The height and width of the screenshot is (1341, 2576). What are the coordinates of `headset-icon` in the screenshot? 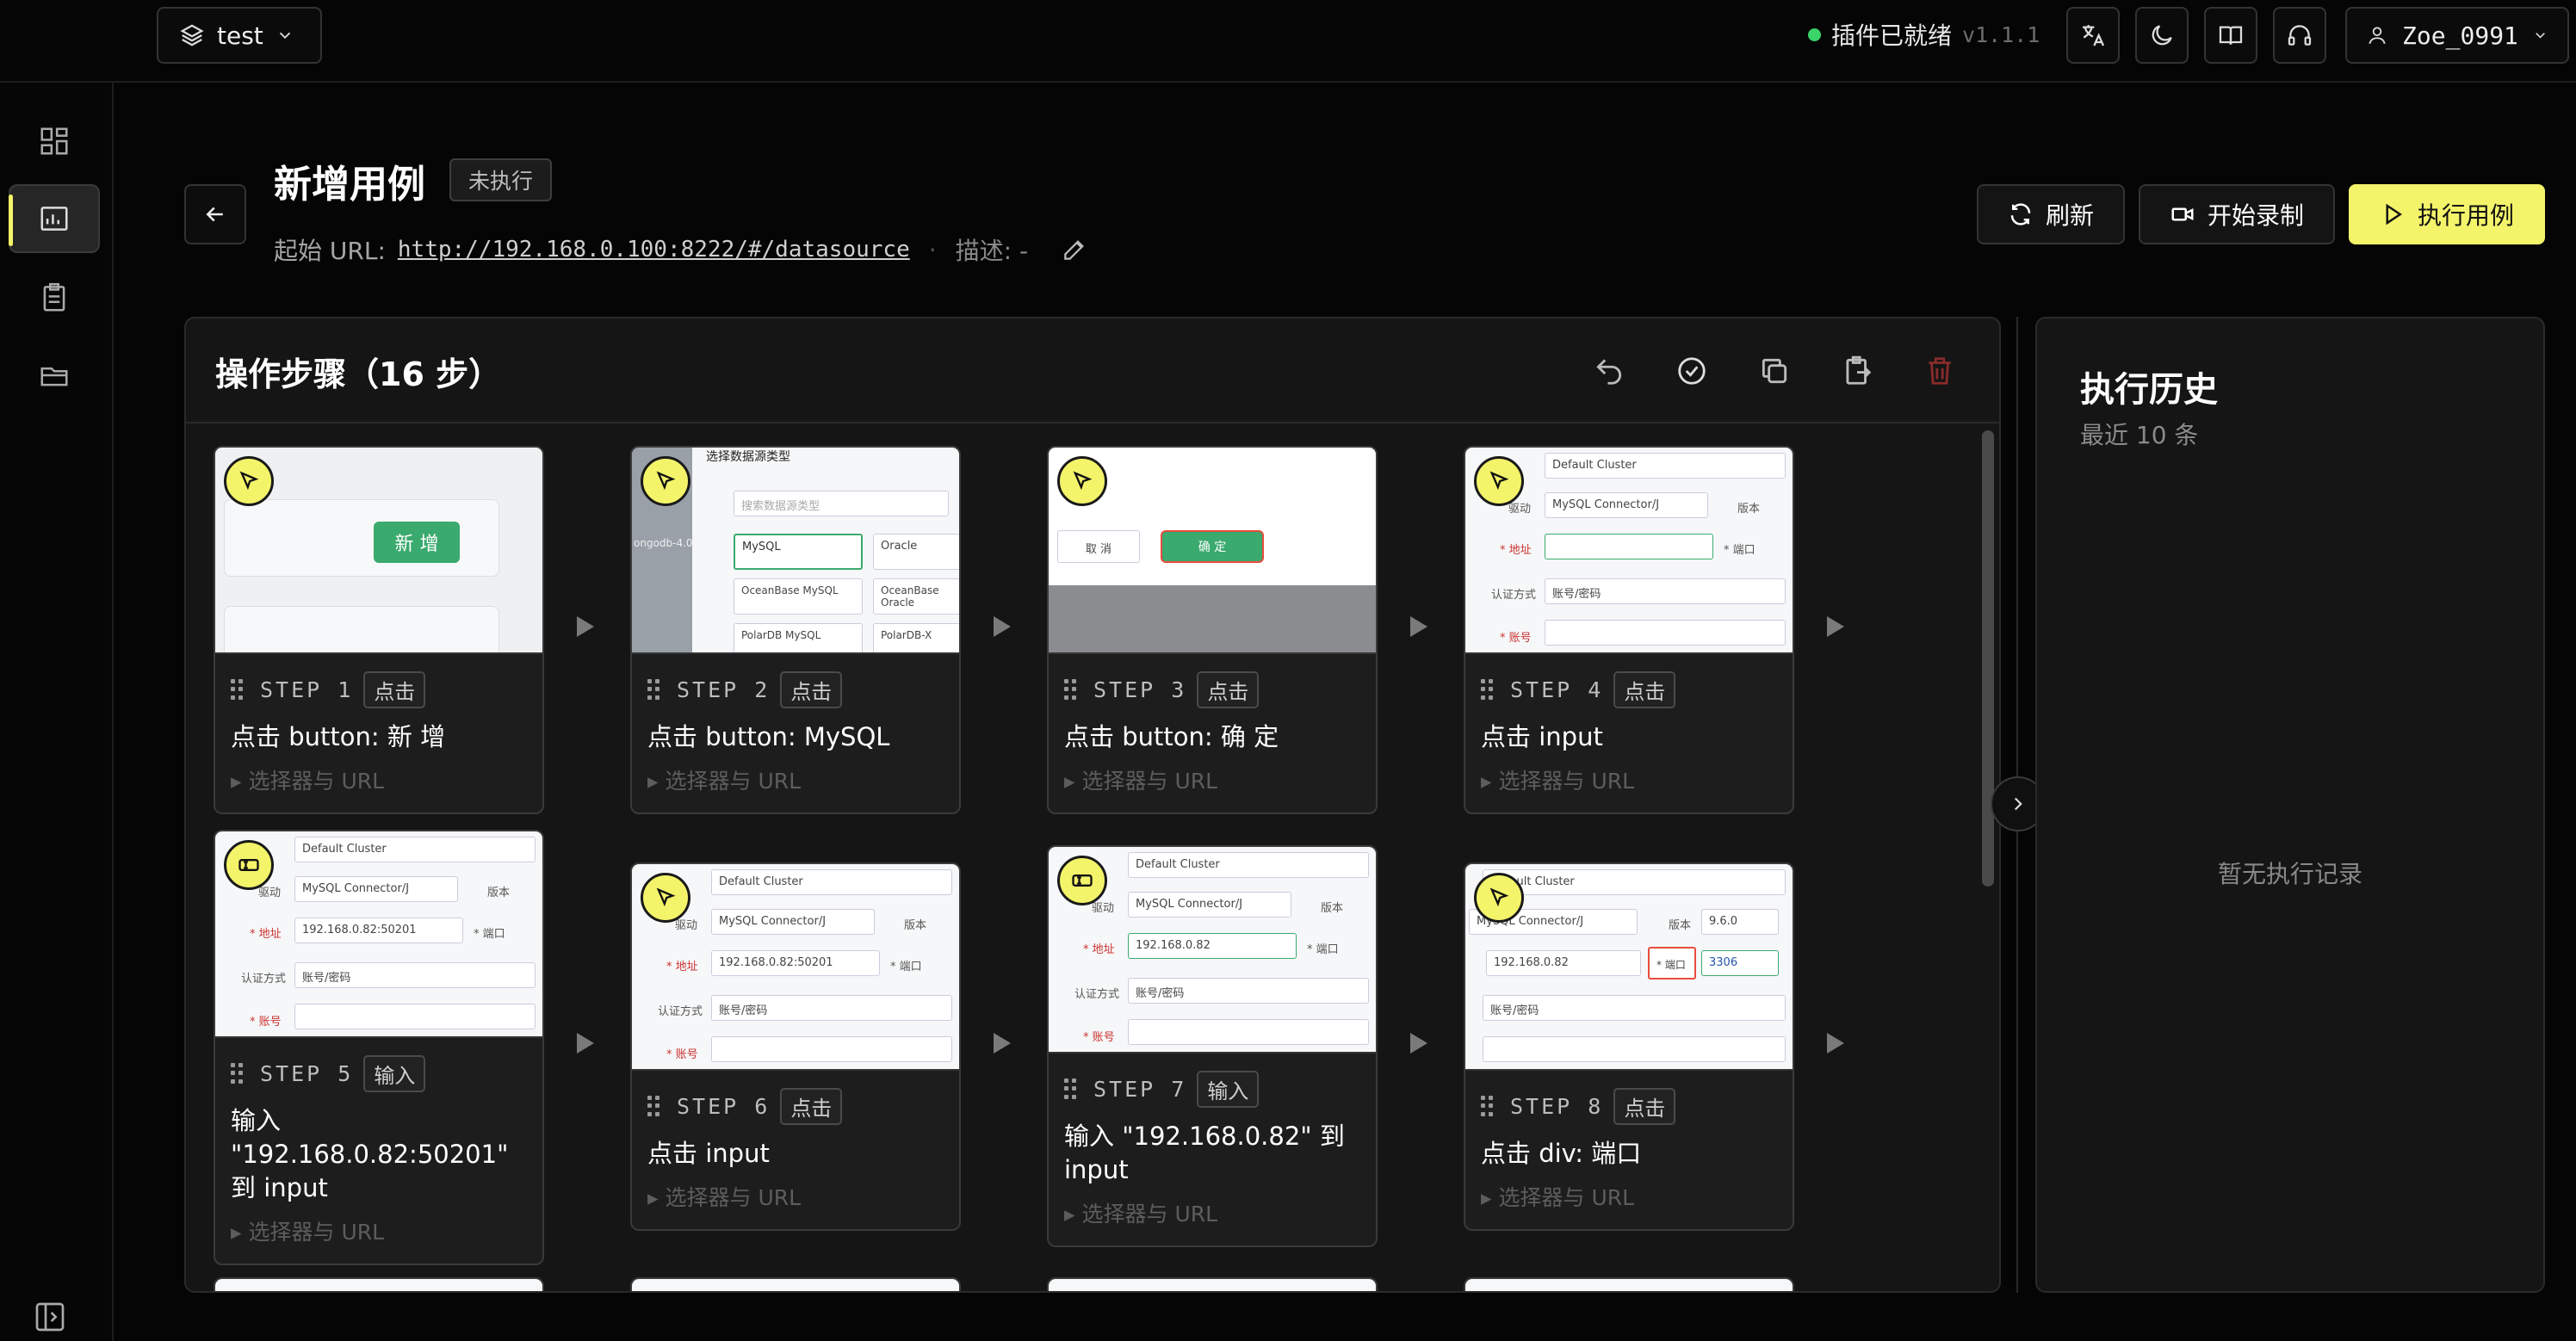 It's located at (2300, 35).